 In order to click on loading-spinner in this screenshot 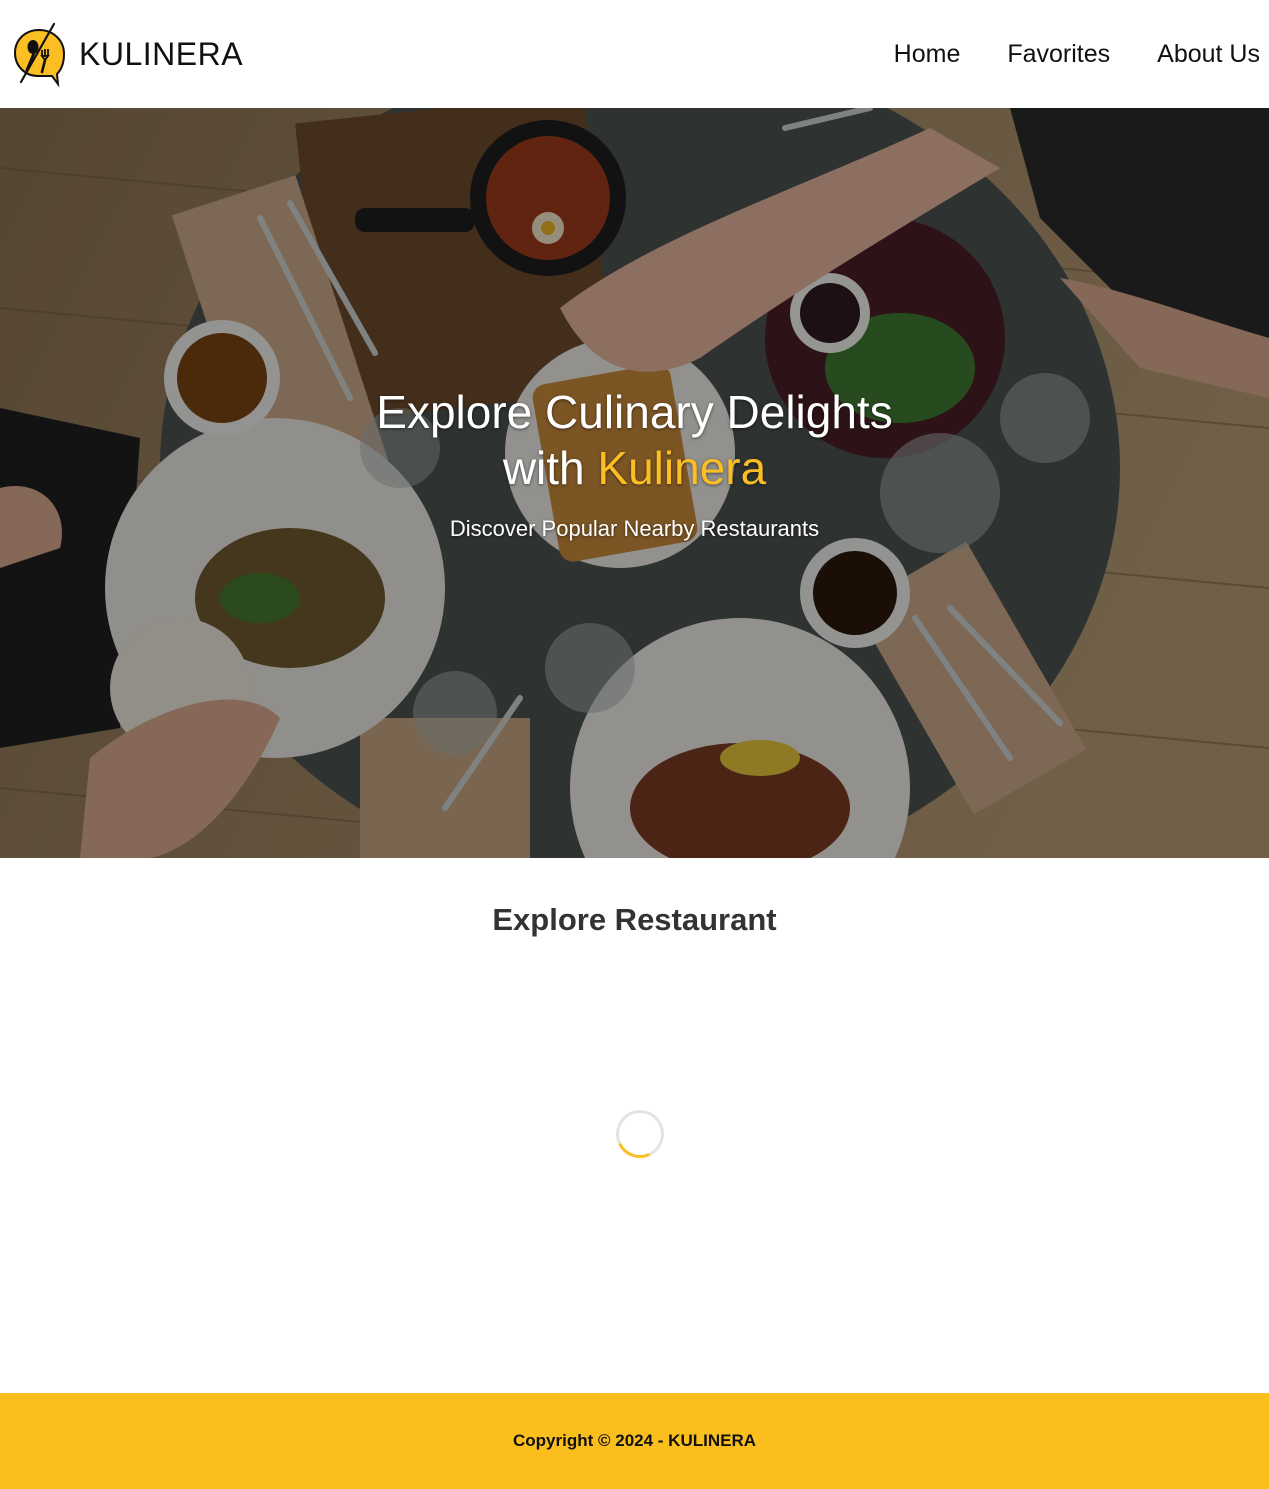, I will do `click(640, 1134)`.